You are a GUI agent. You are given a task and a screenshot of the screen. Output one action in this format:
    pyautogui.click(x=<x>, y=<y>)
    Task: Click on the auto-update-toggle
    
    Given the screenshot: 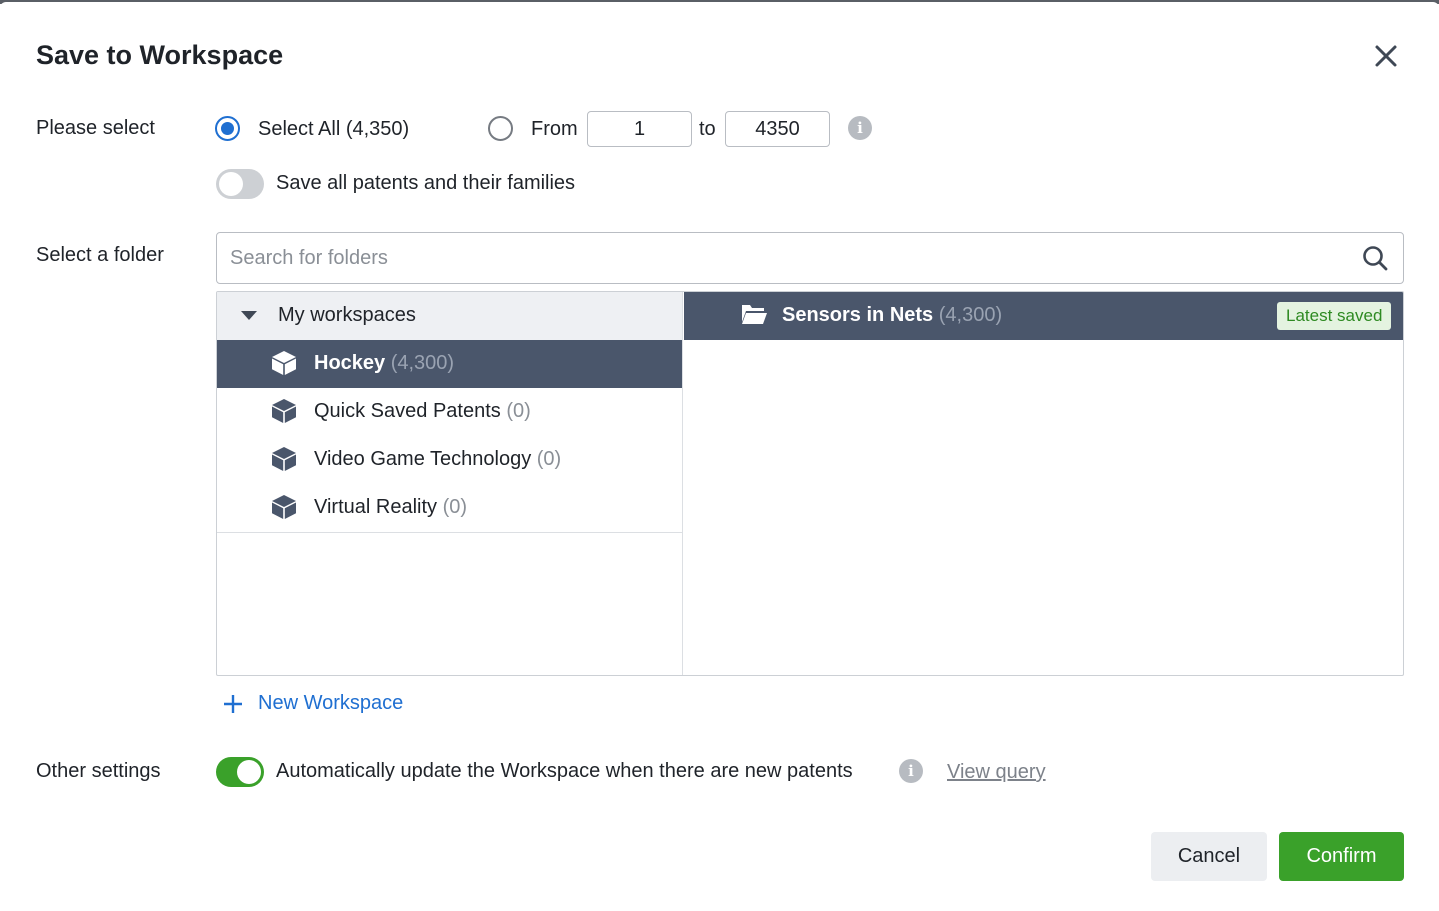 What is the action you would take?
    pyautogui.click(x=240, y=772)
    